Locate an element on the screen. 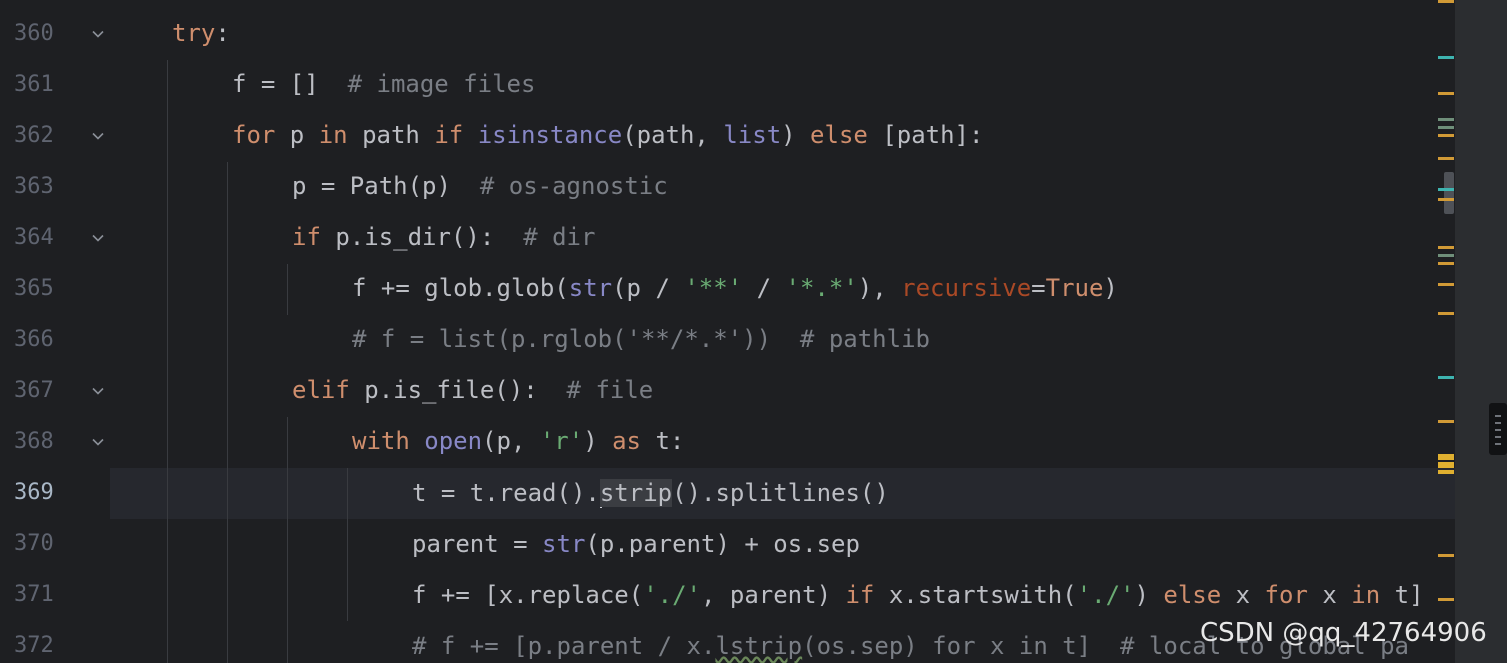  code-text: (p, is located at coordinates (511, 441).